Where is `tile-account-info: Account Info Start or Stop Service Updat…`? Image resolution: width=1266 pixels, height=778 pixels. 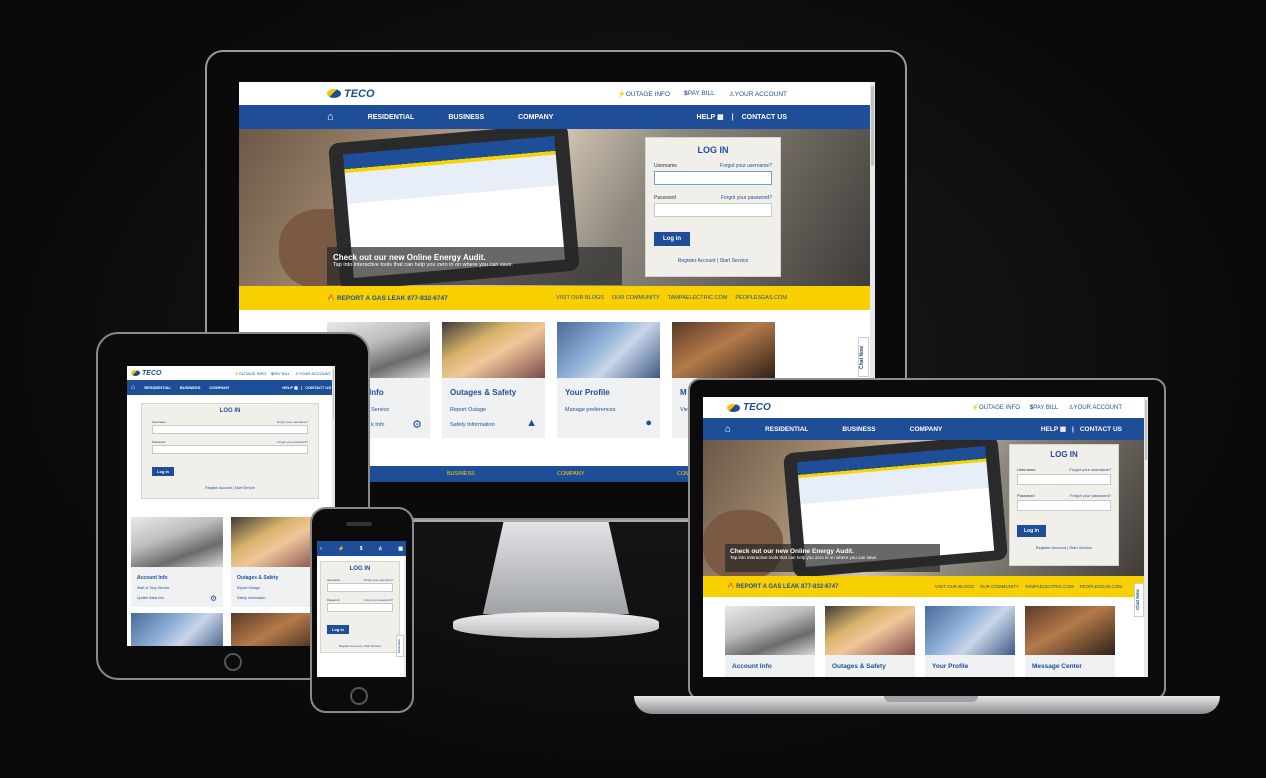 tile-account-info: Account Info Start or Stop Service Updat… is located at coordinates (177, 562).